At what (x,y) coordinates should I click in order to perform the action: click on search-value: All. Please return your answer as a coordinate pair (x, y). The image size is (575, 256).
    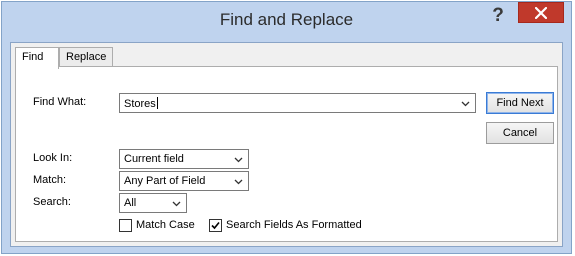
    Looking at the image, I should click on (130, 203).